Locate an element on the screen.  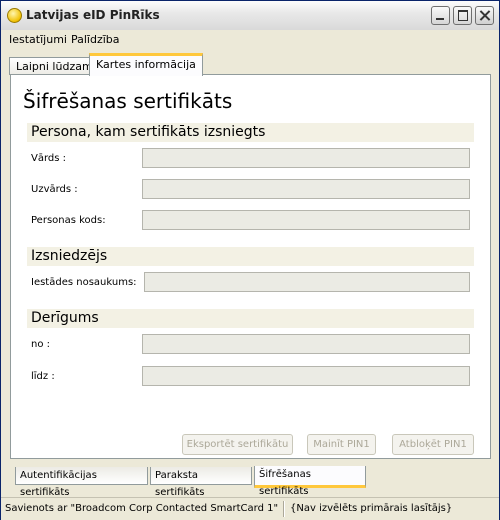
title-bar: Latvijas eID PinRīks is located at coordinates (250, 16).